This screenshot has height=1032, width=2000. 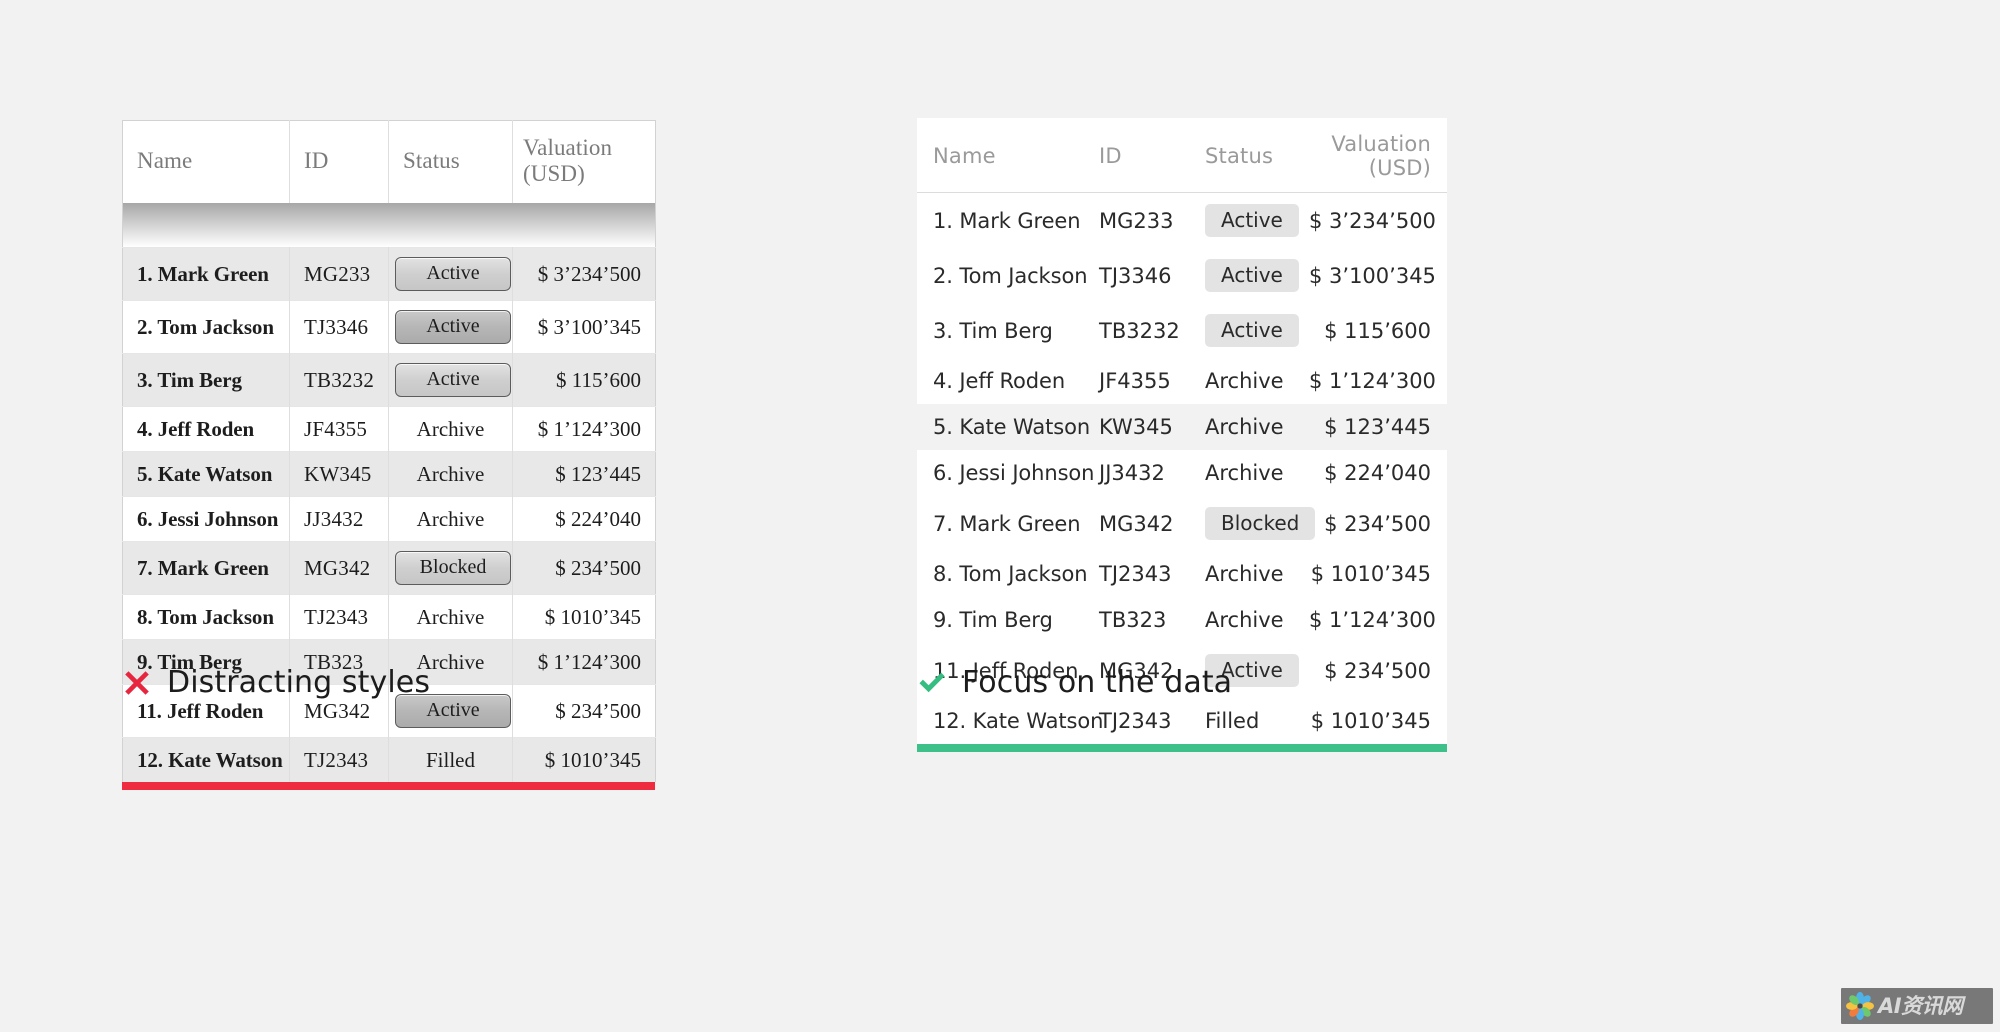 What do you see at coordinates (584, 274) in the screenshot?
I see `cell-valuation: $ 3’234’500` at bounding box center [584, 274].